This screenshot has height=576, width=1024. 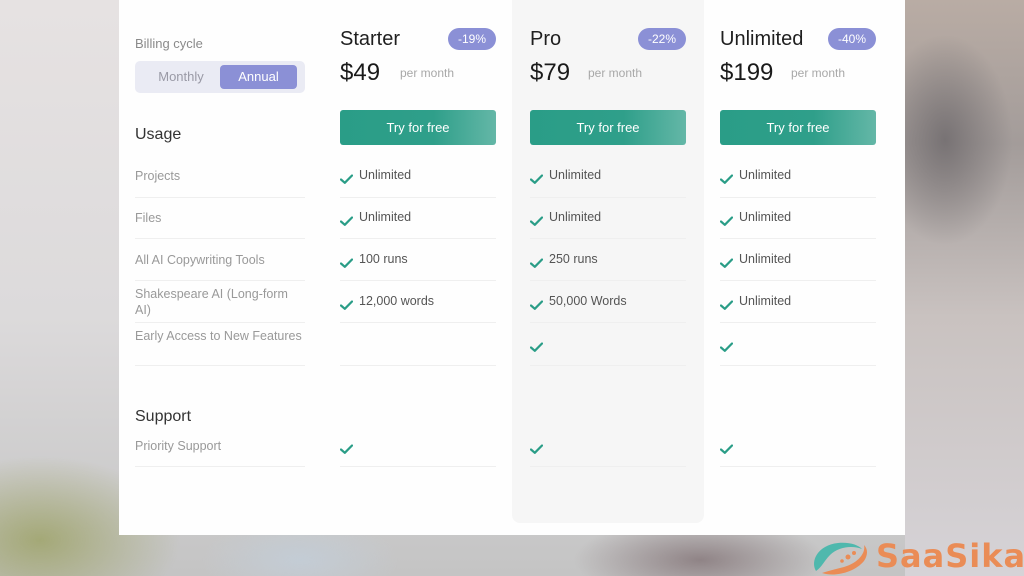 I want to click on feature-label-copywriting-tools: All AI Copywriting Tools, so click(x=220, y=266).